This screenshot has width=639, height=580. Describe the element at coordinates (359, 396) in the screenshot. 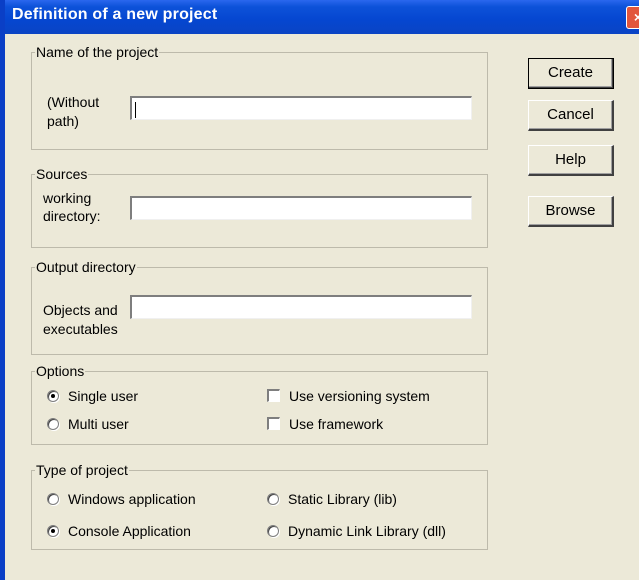

I see `use-versioning-label: Use versioning system` at that location.